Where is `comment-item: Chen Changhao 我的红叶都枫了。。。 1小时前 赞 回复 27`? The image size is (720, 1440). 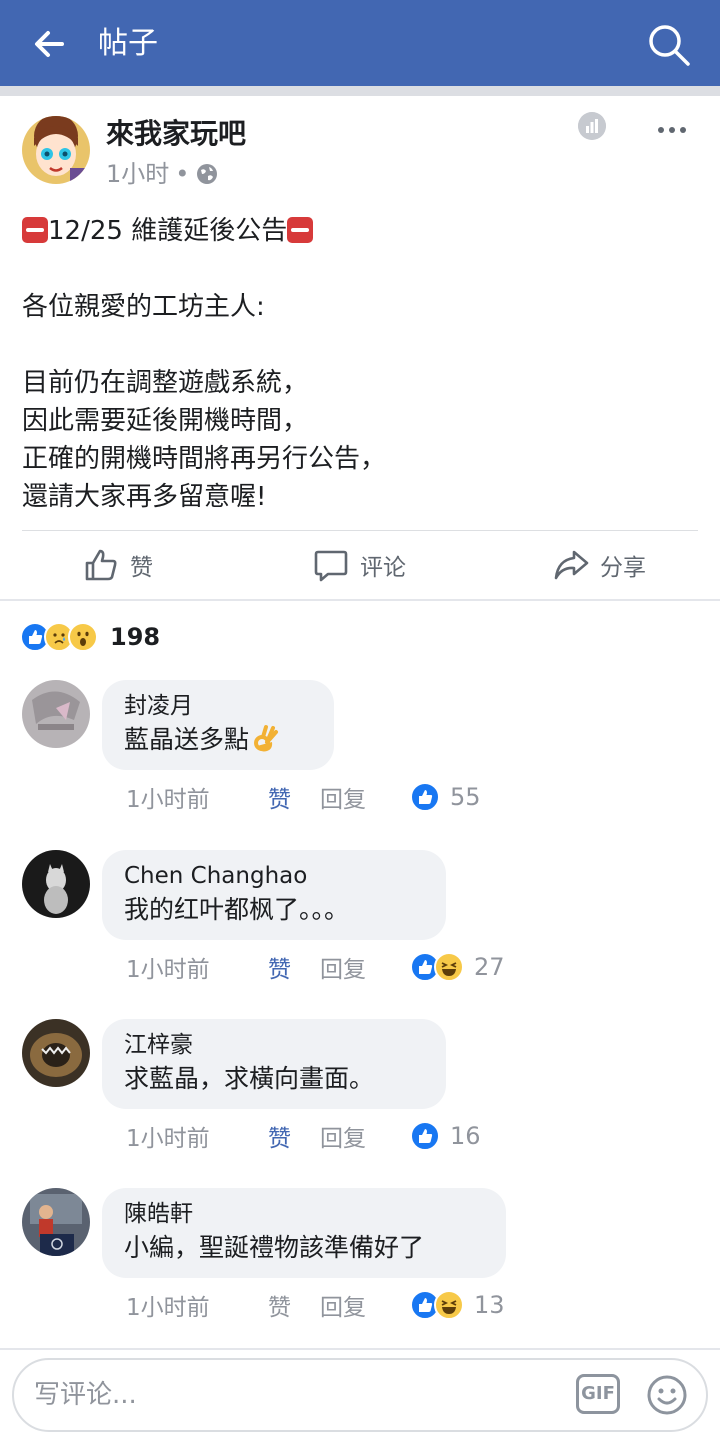
comment-item: Chen Changhao 我的红叶都枫了。。。 1小时前 赞 回复 27 is located at coordinates (360, 930).